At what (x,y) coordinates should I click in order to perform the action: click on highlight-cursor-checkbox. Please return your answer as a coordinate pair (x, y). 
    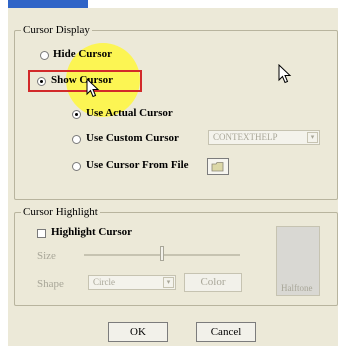
    Looking at the image, I should click on (41, 233).